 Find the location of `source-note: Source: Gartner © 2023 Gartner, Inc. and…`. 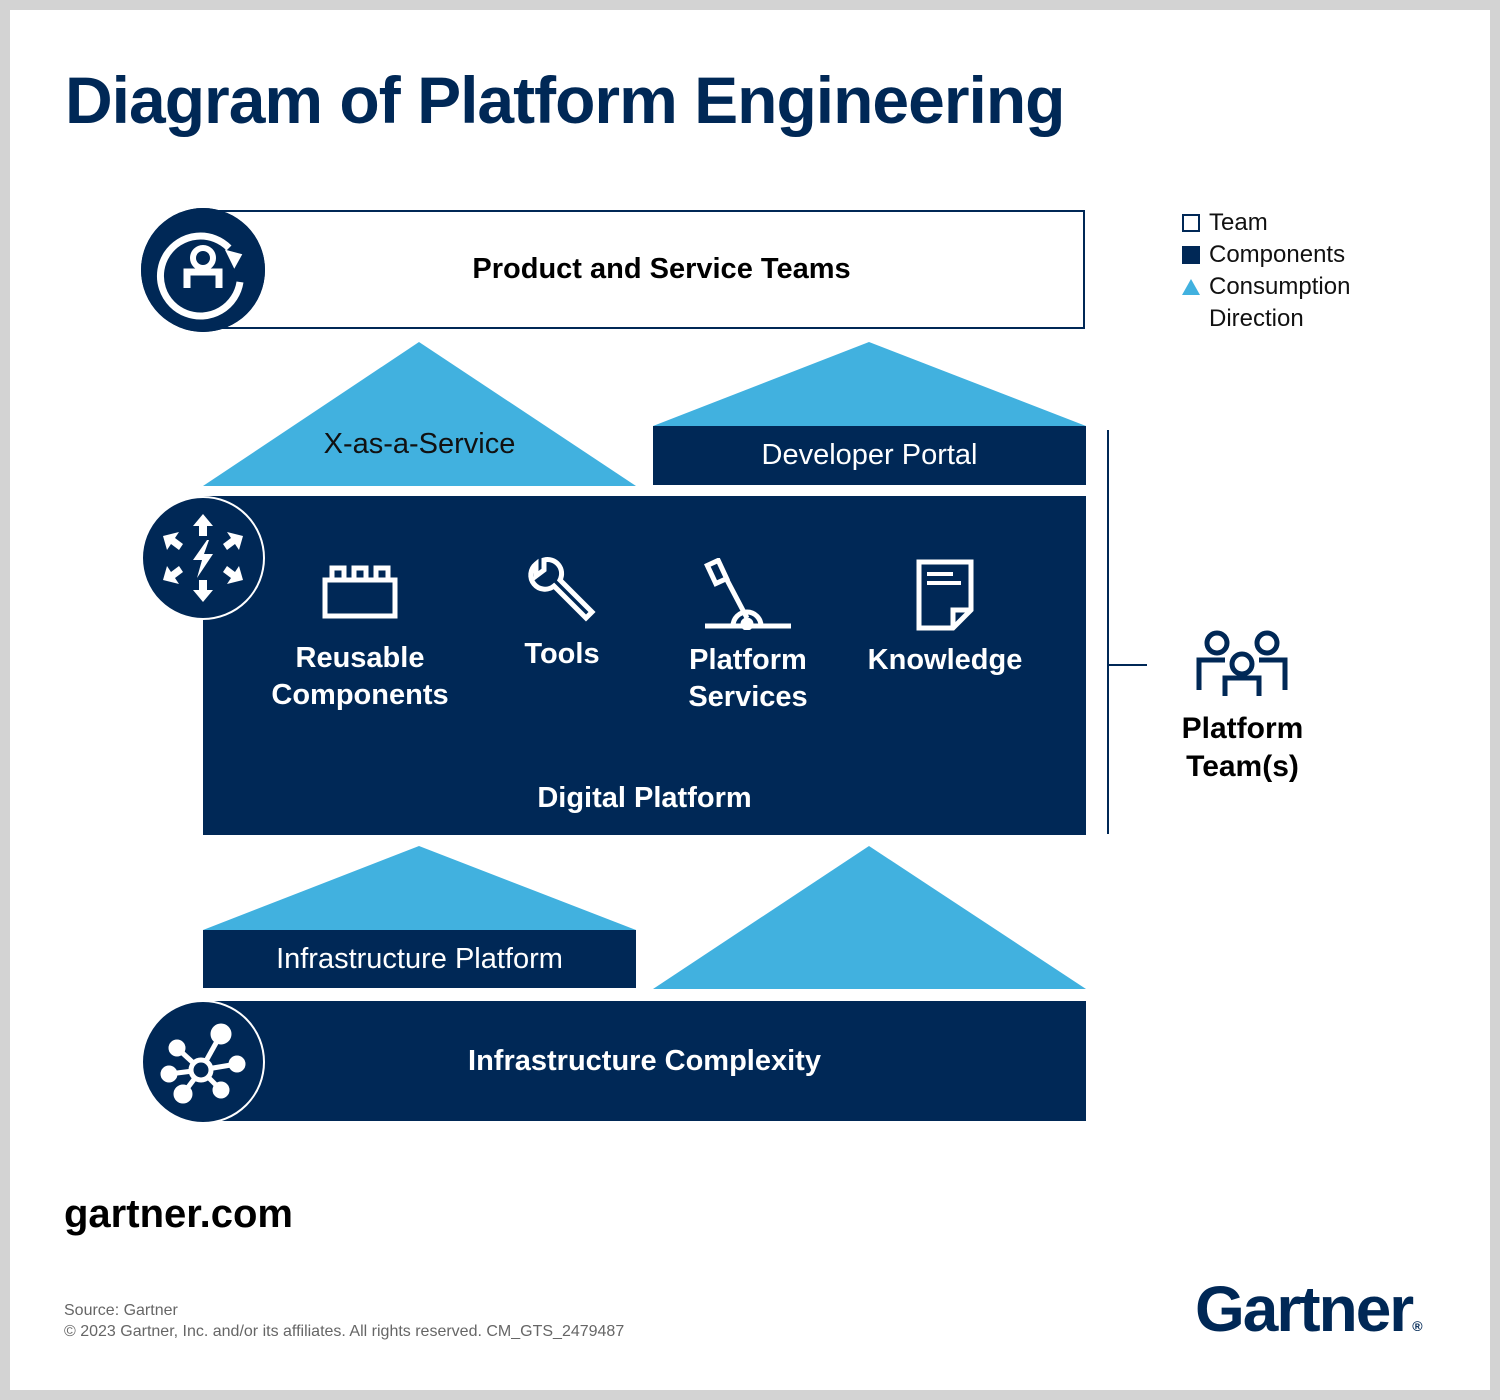

source-note: Source: Gartner © 2023 Gartner, Inc. and… is located at coordinates (344, 1321).